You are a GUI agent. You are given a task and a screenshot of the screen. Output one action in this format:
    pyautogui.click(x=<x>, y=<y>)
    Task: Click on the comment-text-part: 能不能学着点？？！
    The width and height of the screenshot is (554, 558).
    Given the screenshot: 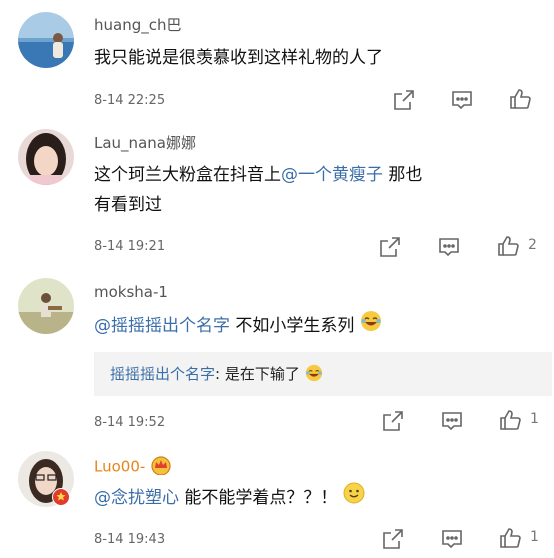 What is the action you would take?
    pyautogui.click(x=258, y=498)
    